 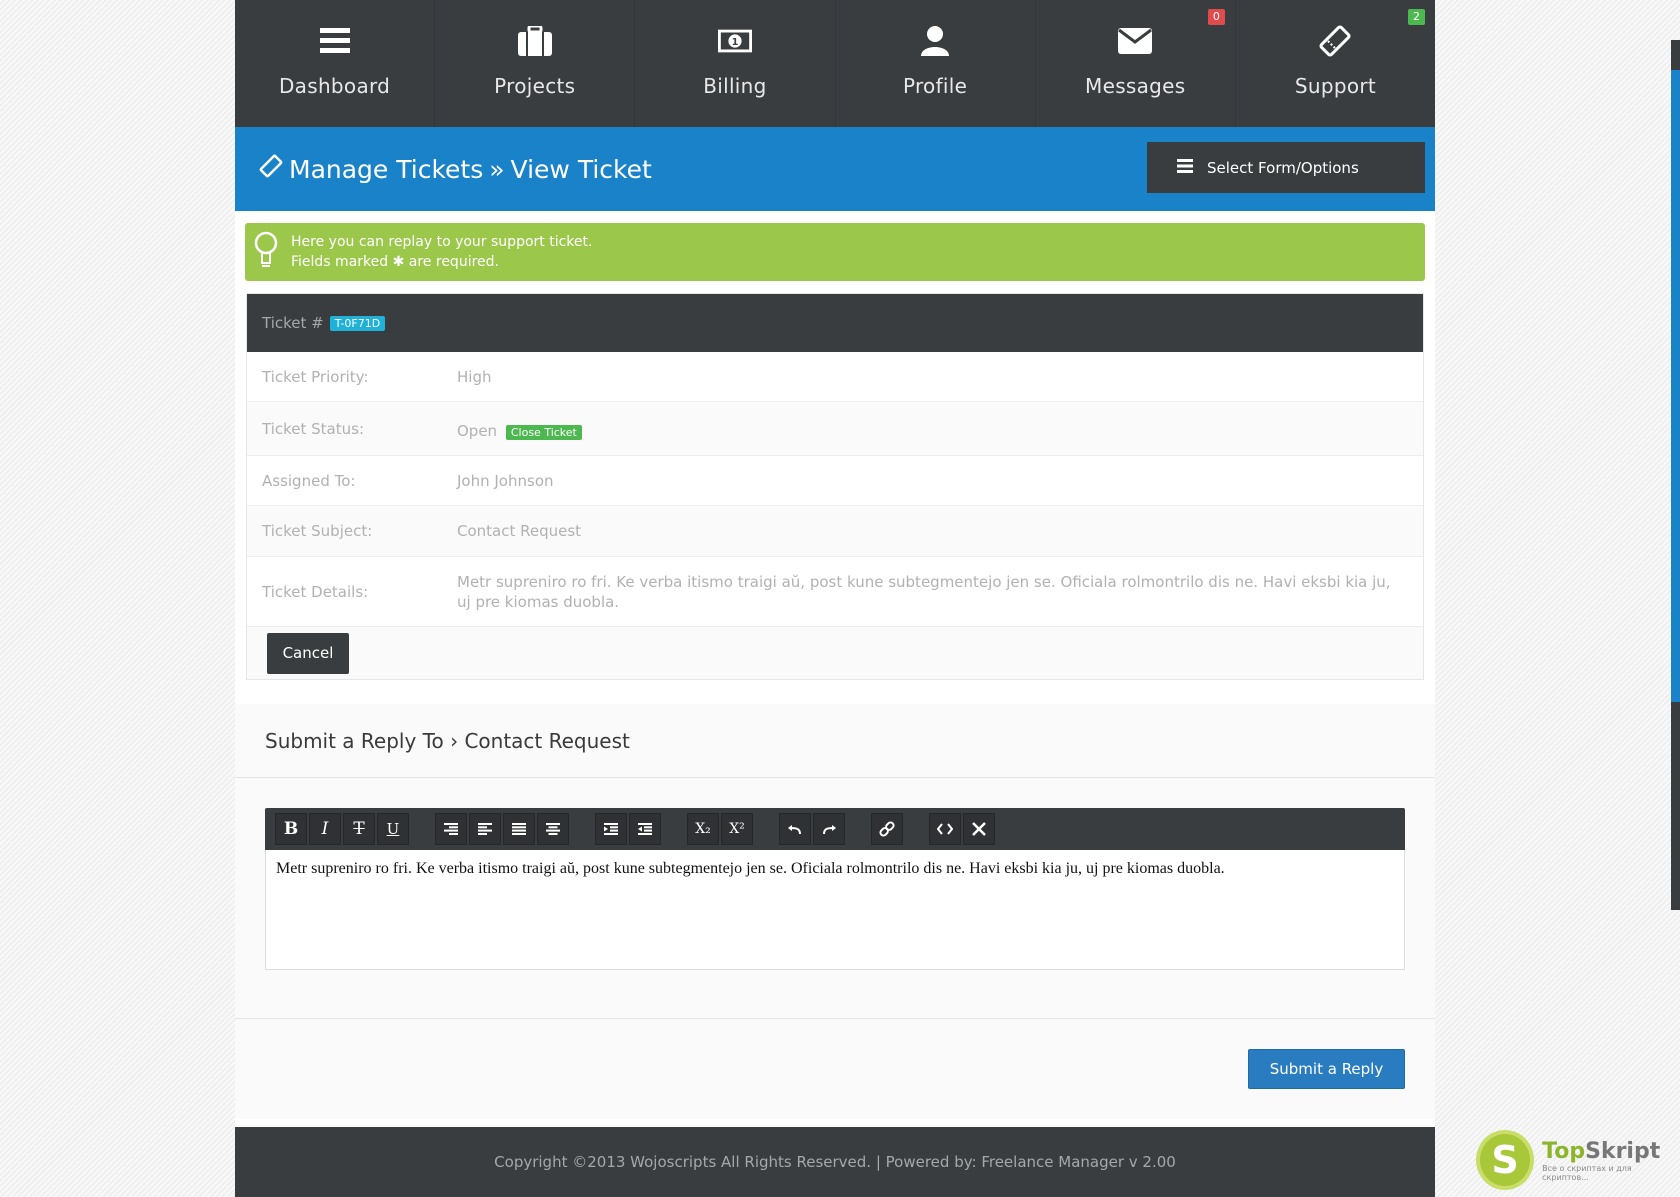 What do you see at coordinates (359, 829) in the screenshot?
I see `strikethrough-button: T` at bounding box center [359, 829].